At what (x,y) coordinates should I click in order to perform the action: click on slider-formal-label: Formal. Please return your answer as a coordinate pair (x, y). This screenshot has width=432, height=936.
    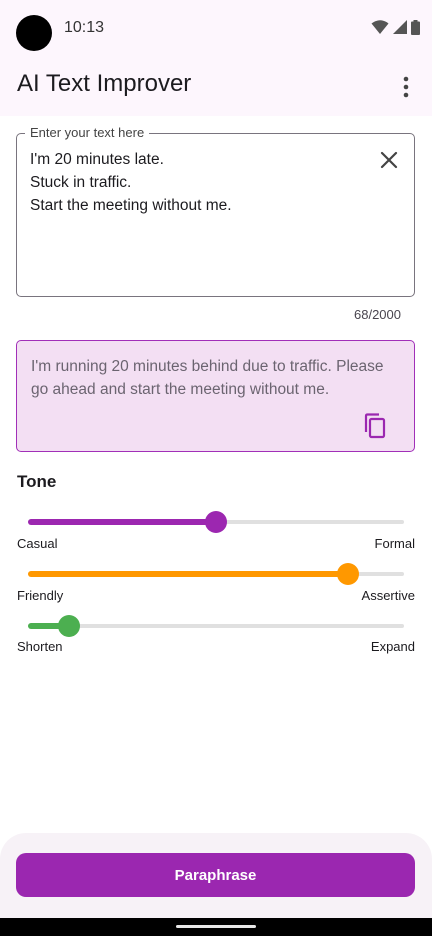
    Looking at the image, I should click on (394, 543).